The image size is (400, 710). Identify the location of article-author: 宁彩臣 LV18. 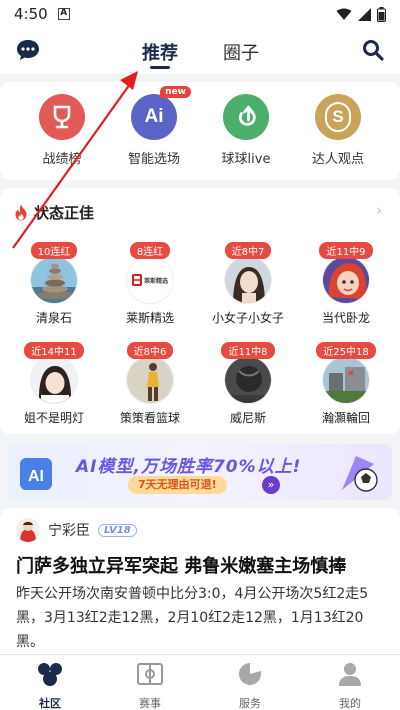
(76, 530).